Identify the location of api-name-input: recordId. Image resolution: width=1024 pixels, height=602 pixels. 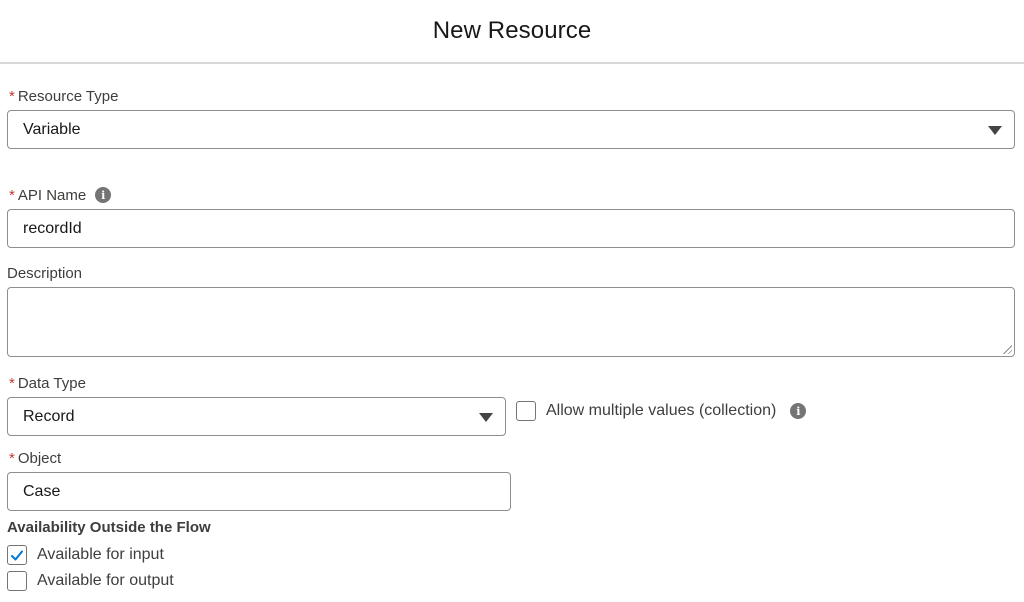
(511, 228).